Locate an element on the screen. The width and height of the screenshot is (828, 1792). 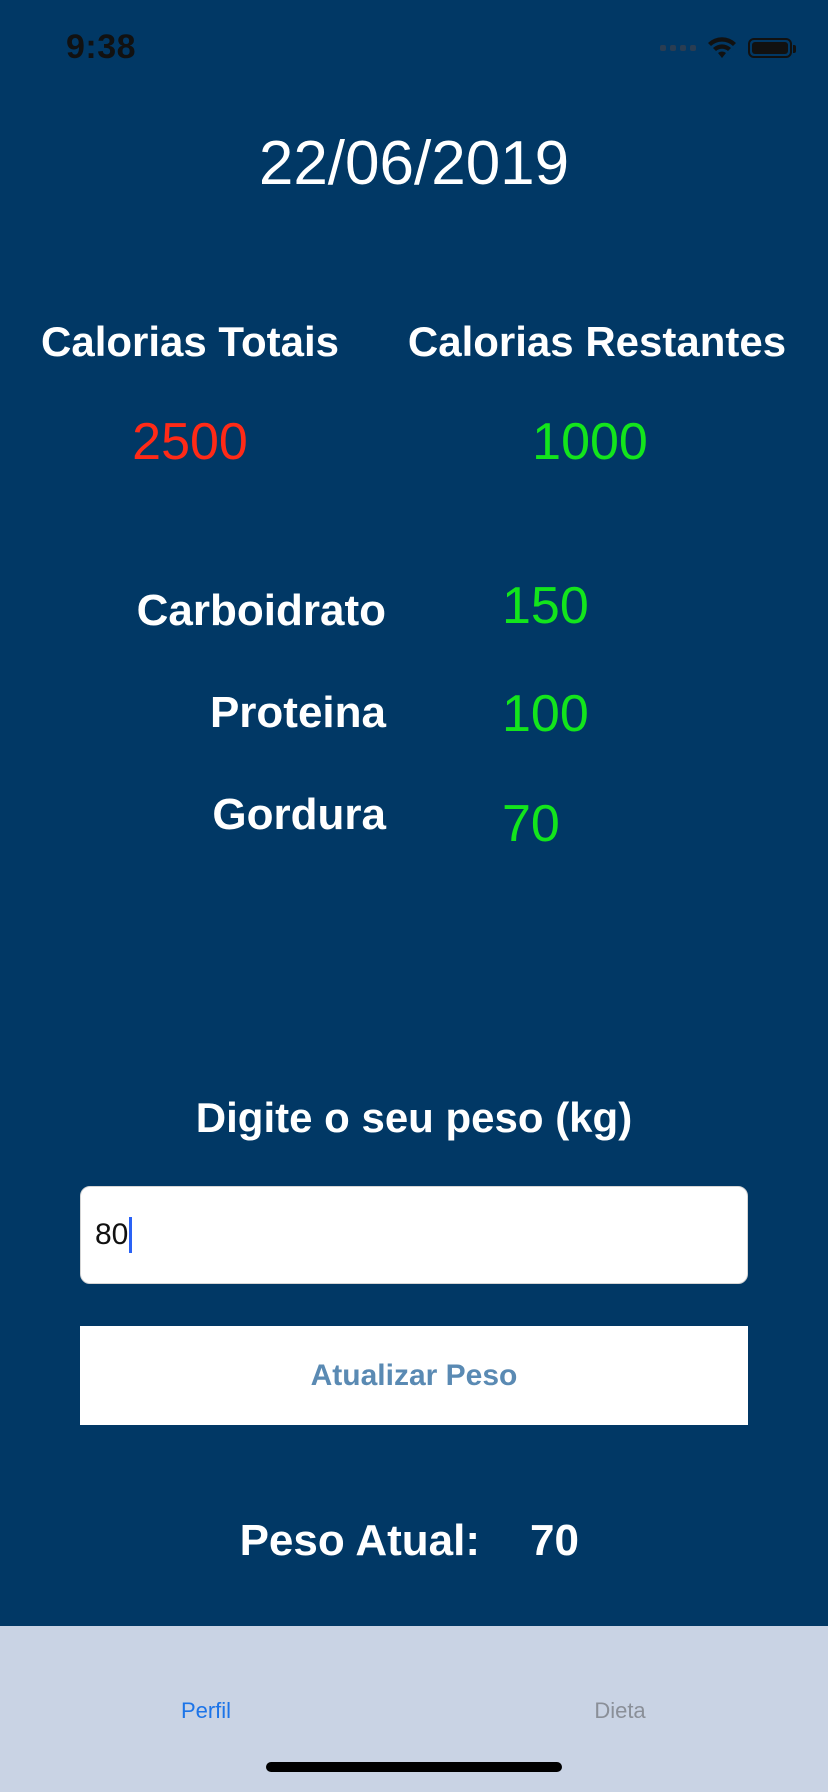
current-weight-label: Peso Atual: is located at coordinates (359, 1540).